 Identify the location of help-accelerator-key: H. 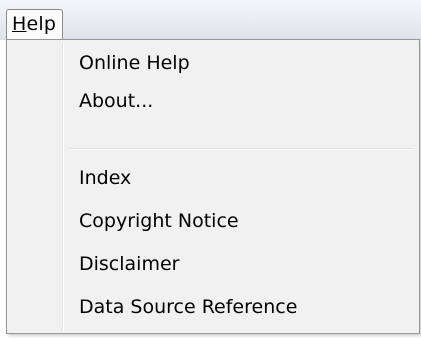
(19, 24).